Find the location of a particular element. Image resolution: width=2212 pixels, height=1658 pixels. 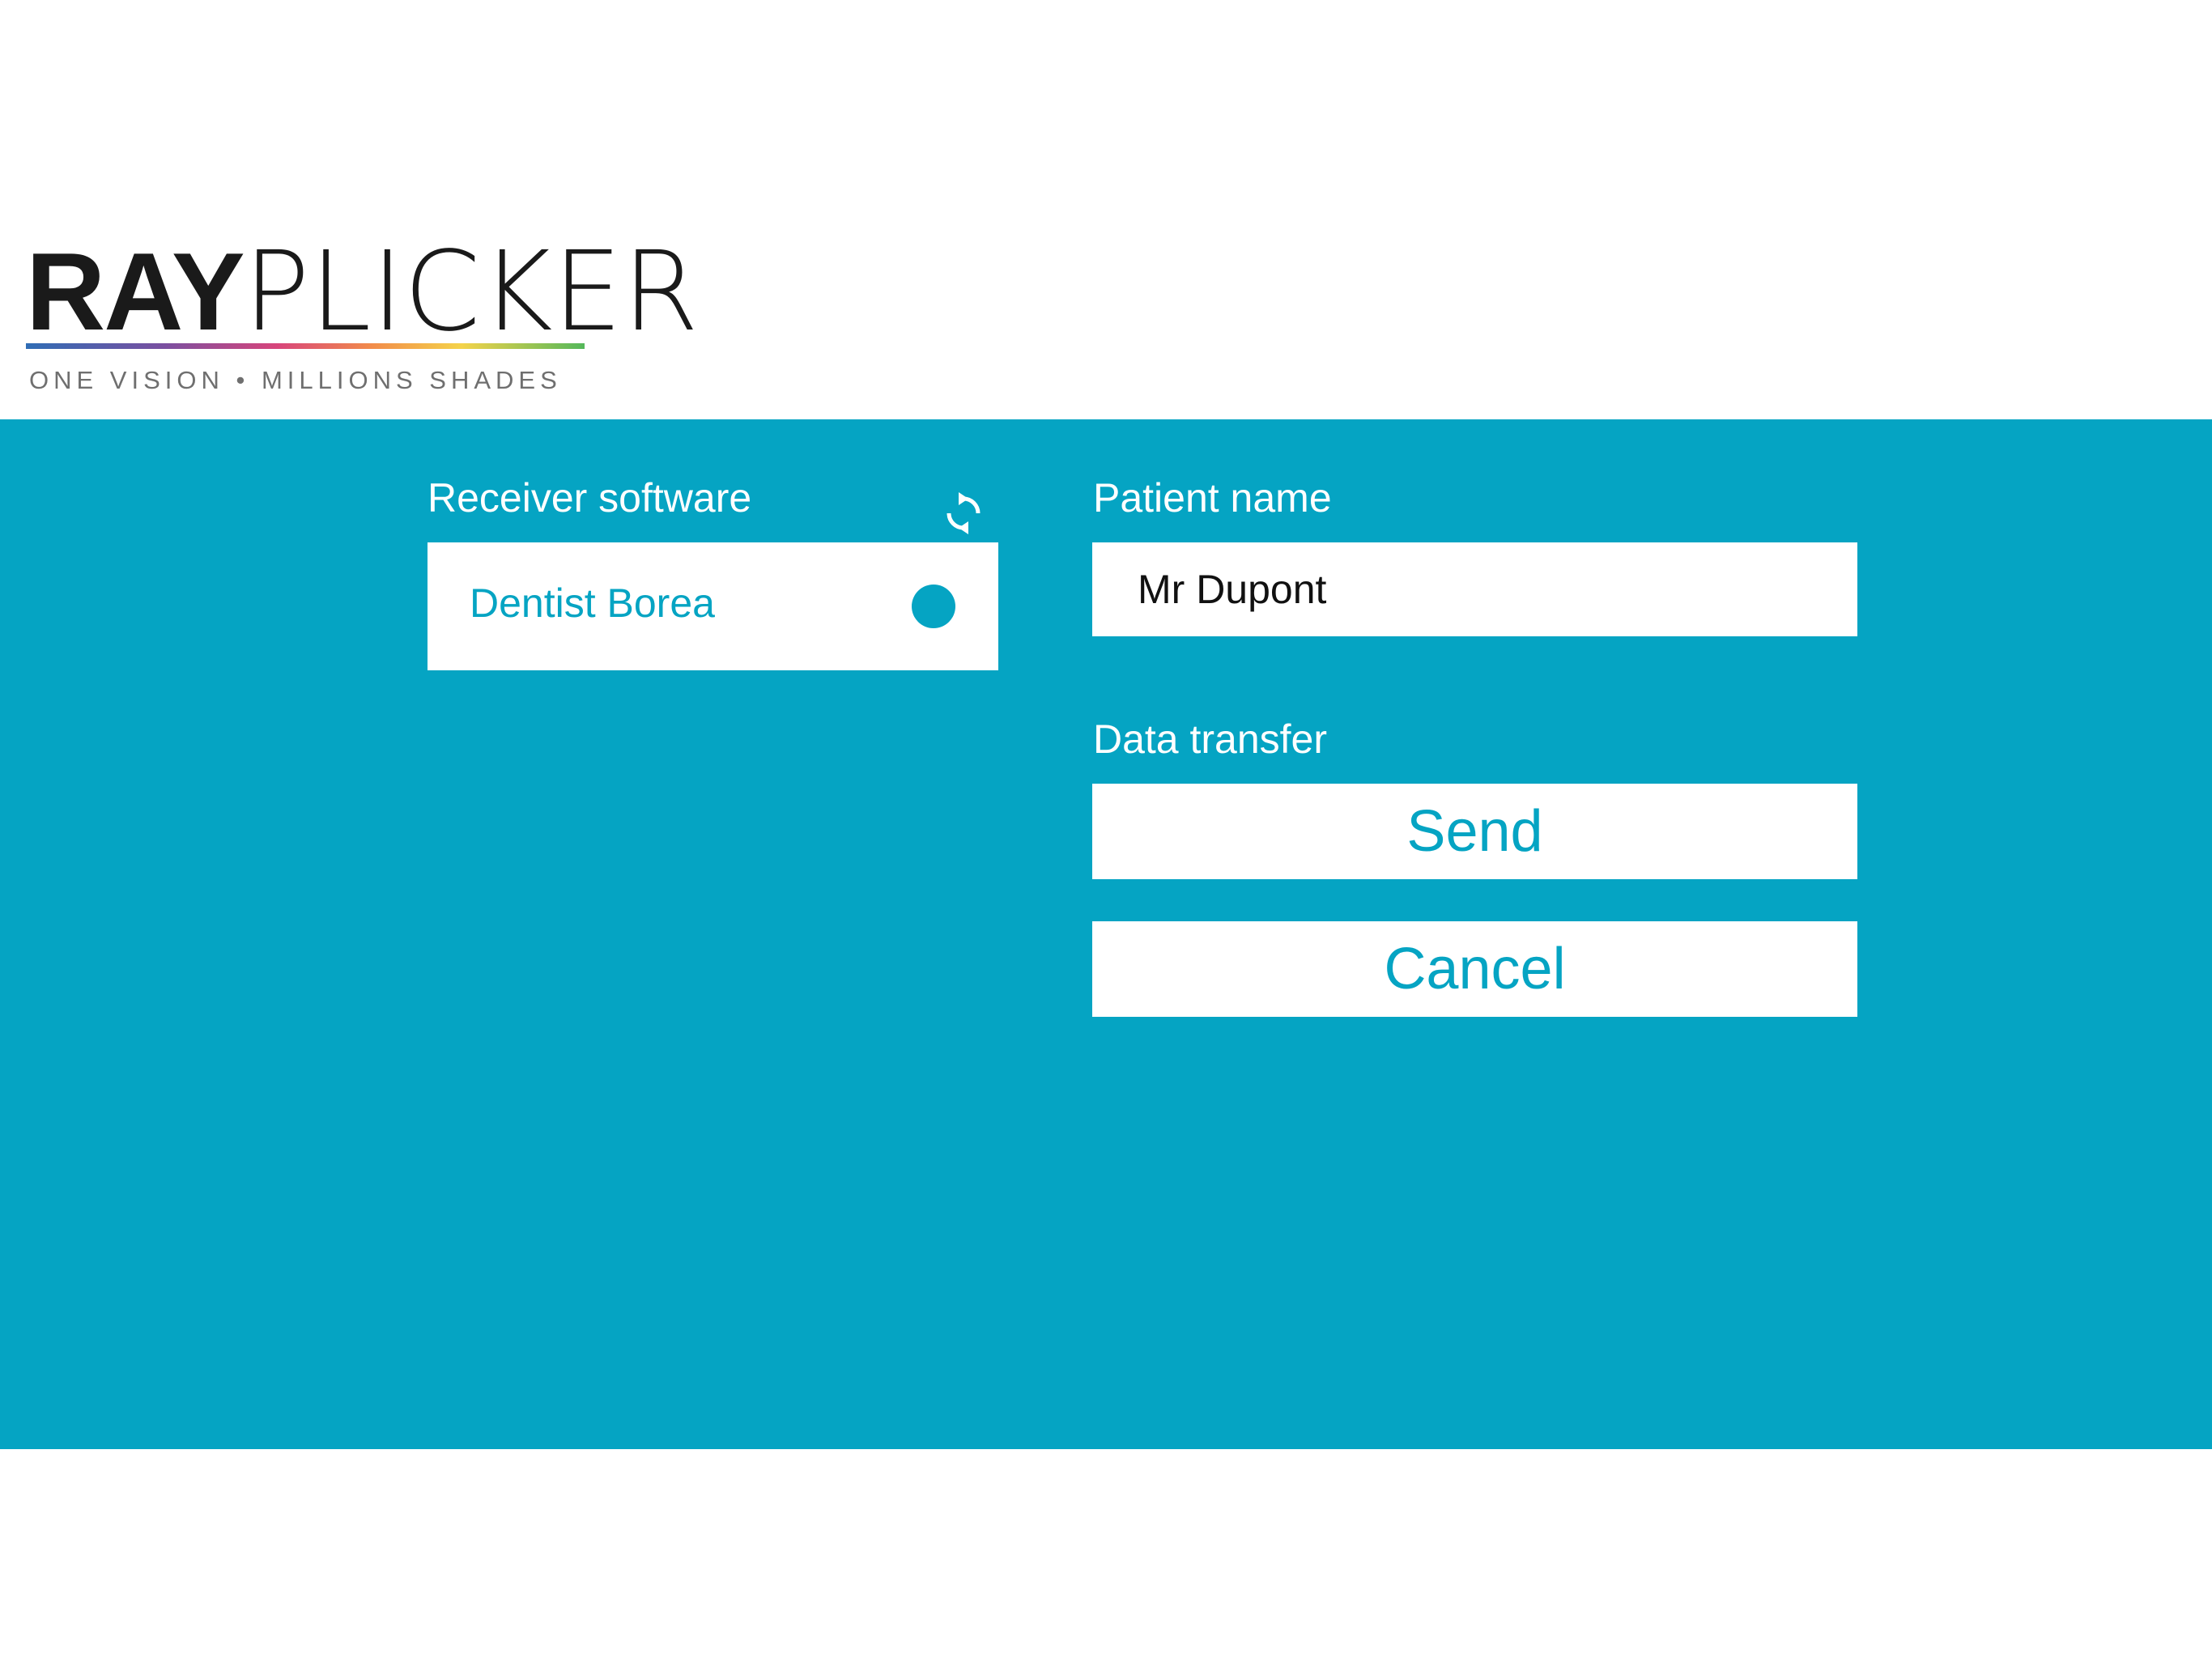

selected-radio-indicator is located at coordinates (934, 606).